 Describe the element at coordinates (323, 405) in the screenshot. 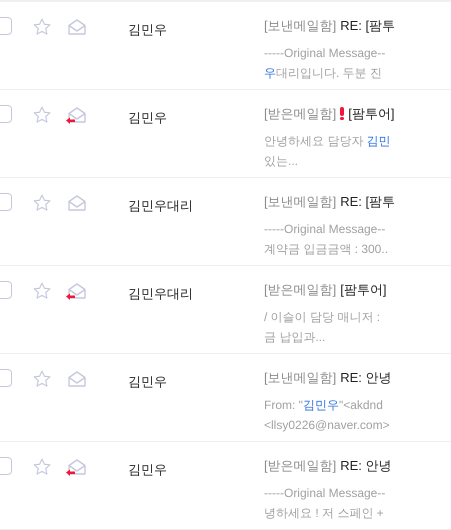

I see `mail-preview: From: "김민우"<akdnd` at that location.